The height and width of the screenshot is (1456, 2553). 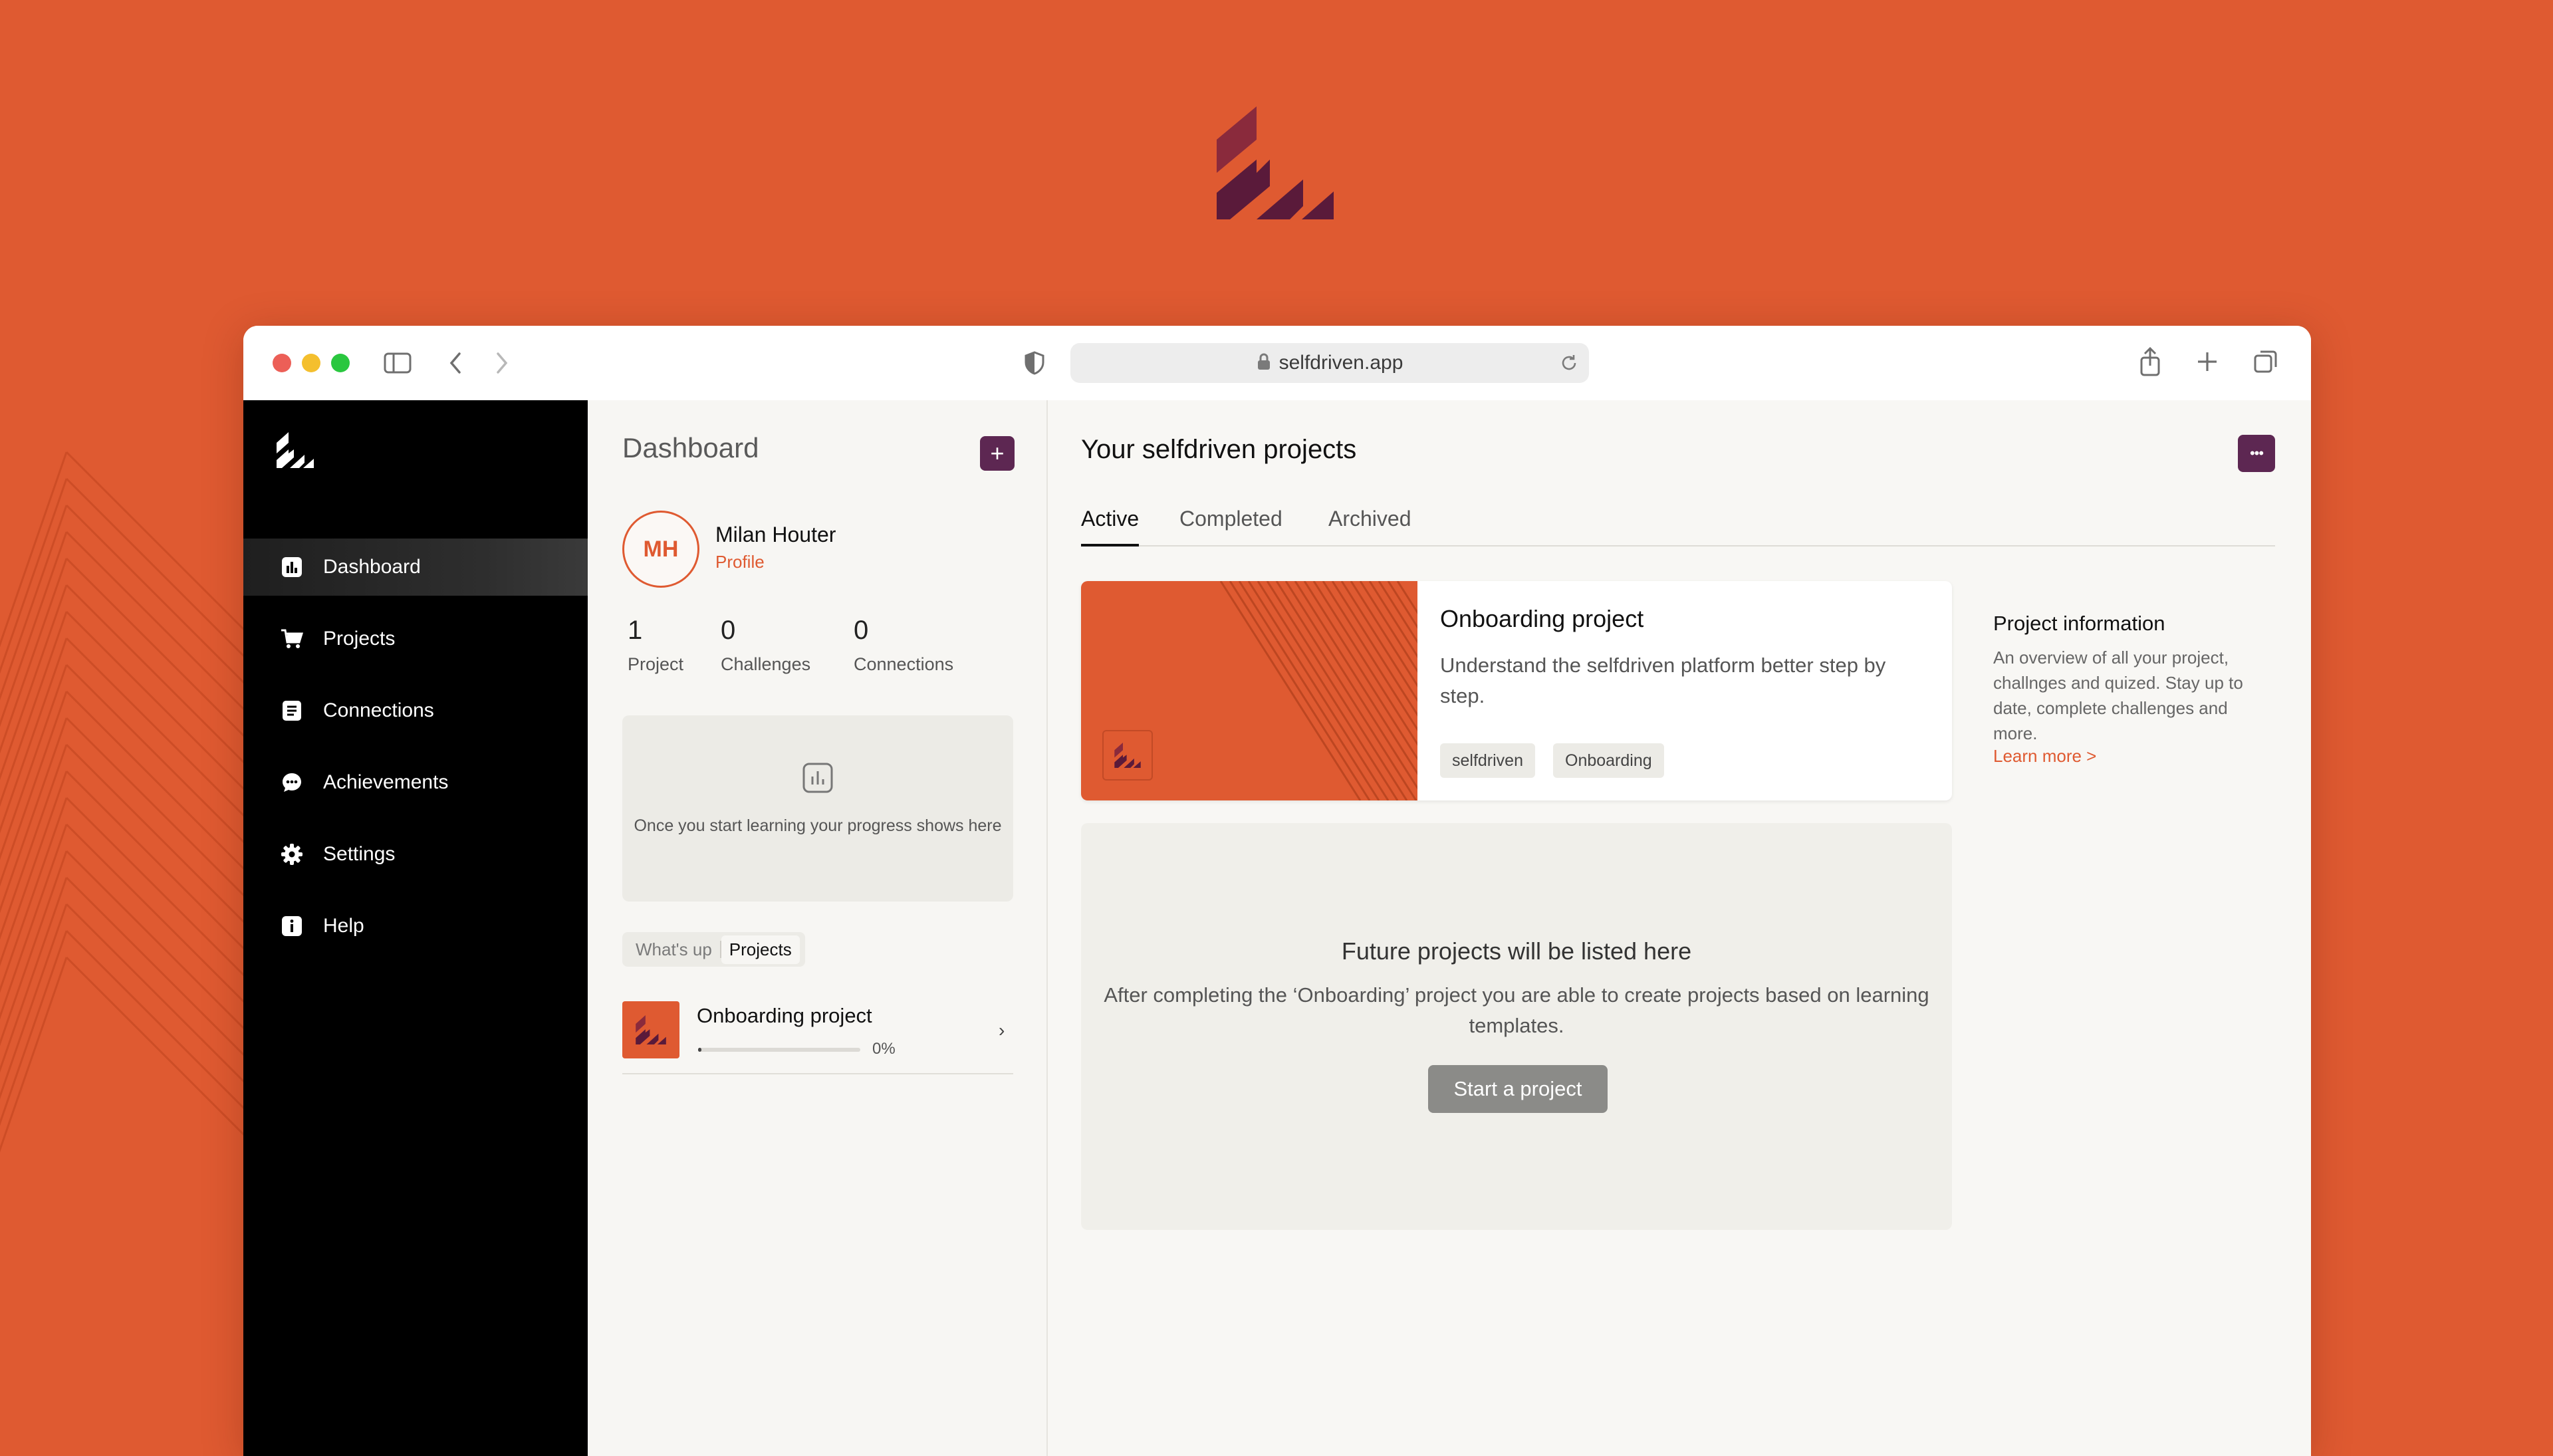 I want to click on tag-onboarding: Onboarding, so click(x=1608, y=761).